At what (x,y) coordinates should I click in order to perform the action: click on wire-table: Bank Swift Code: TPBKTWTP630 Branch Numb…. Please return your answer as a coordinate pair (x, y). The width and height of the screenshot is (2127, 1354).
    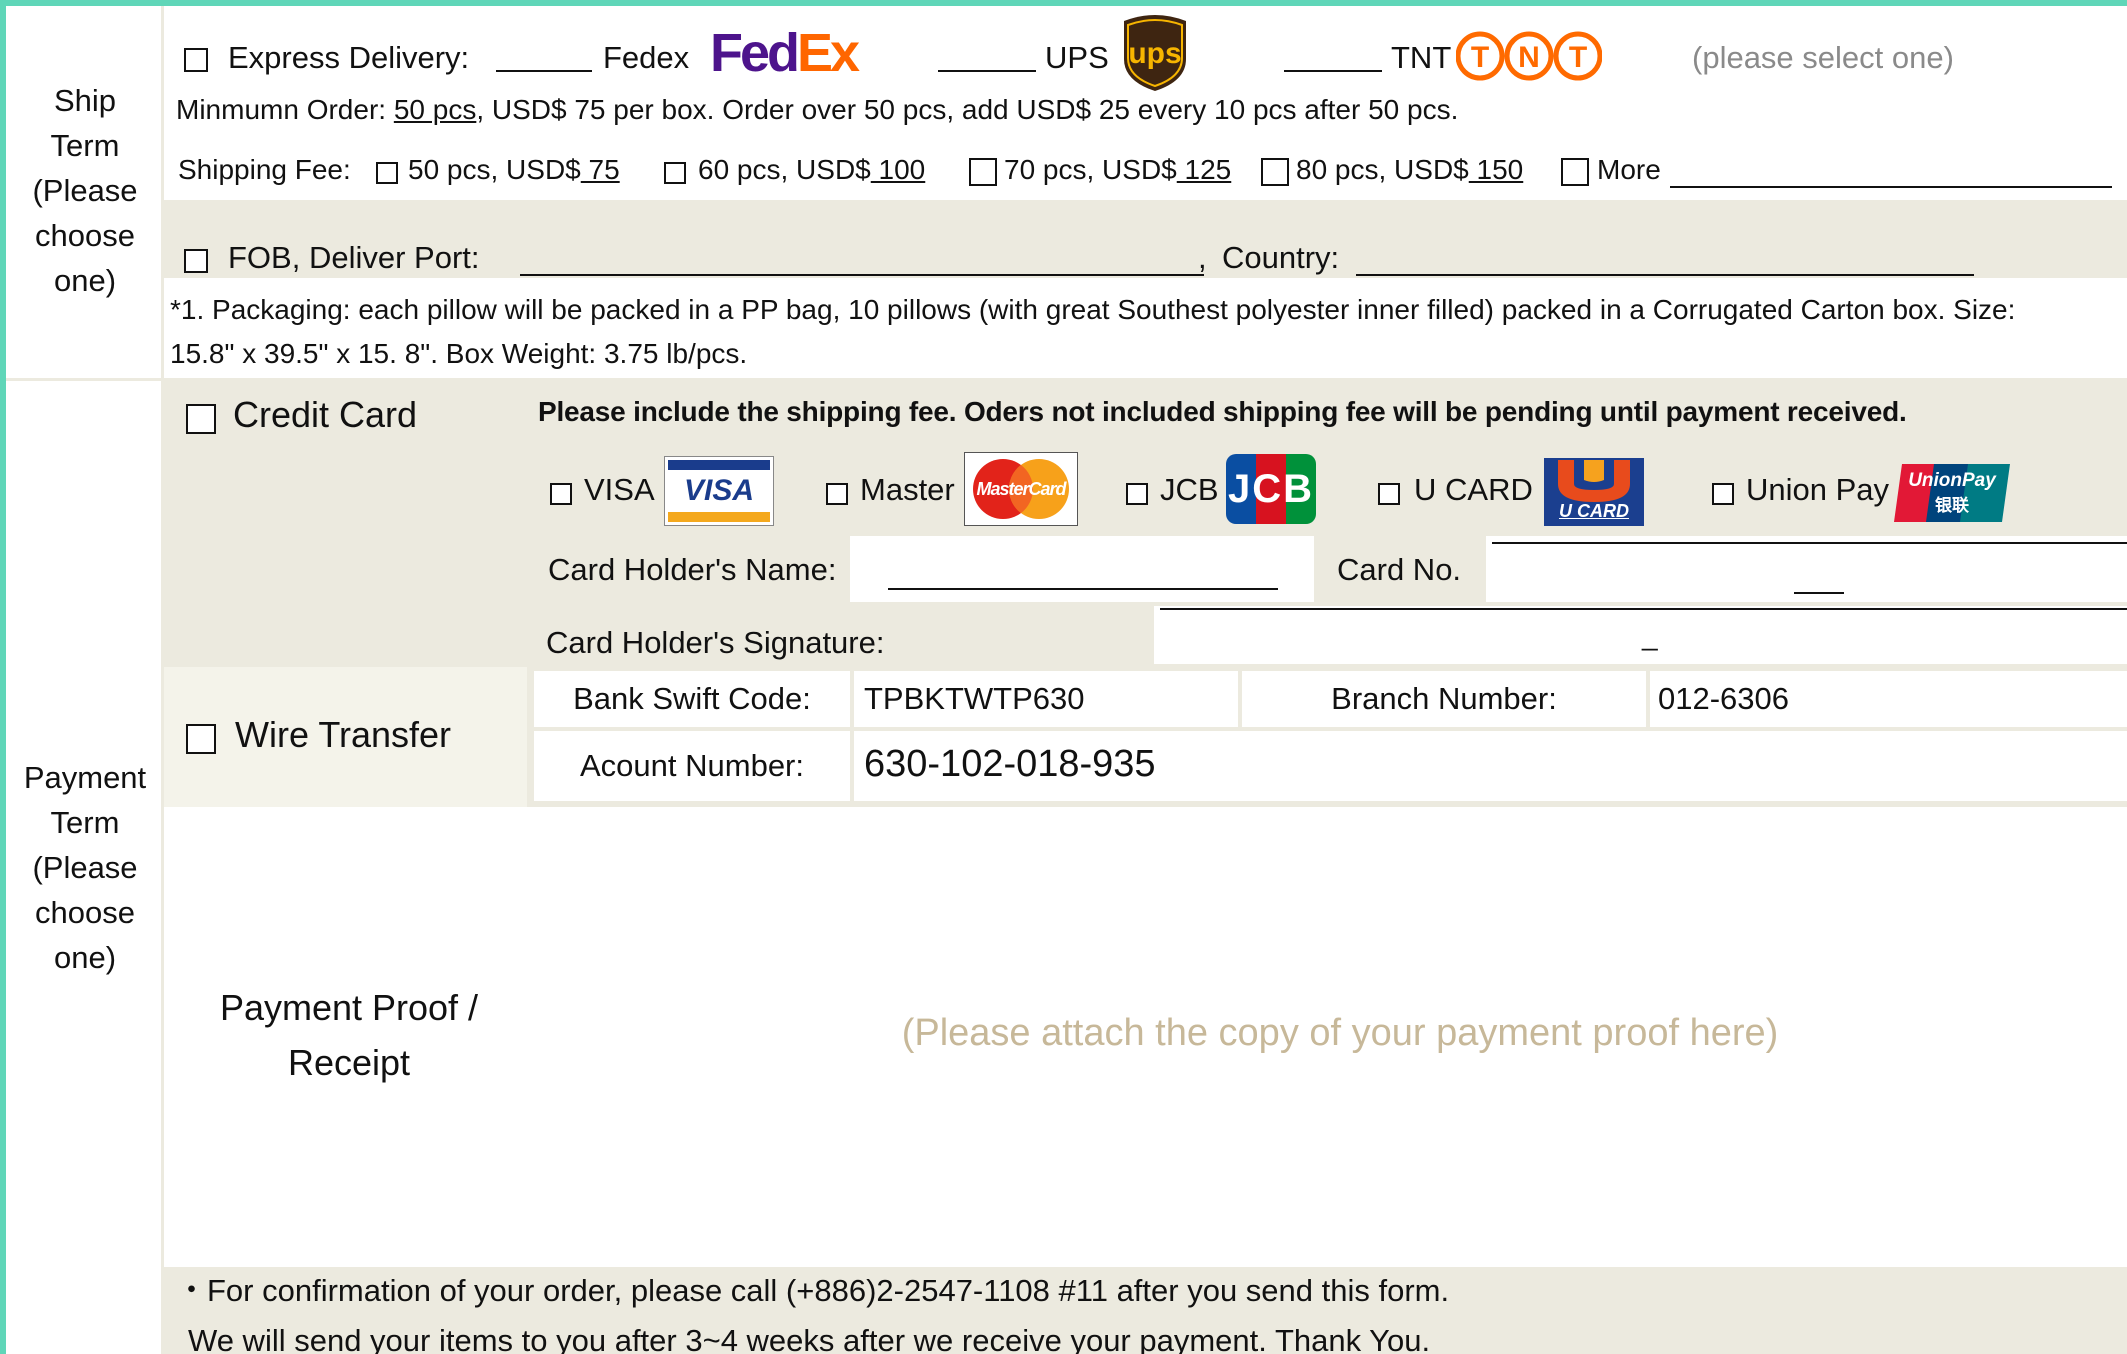
    Looking at the image, I should click on (1327, 737).